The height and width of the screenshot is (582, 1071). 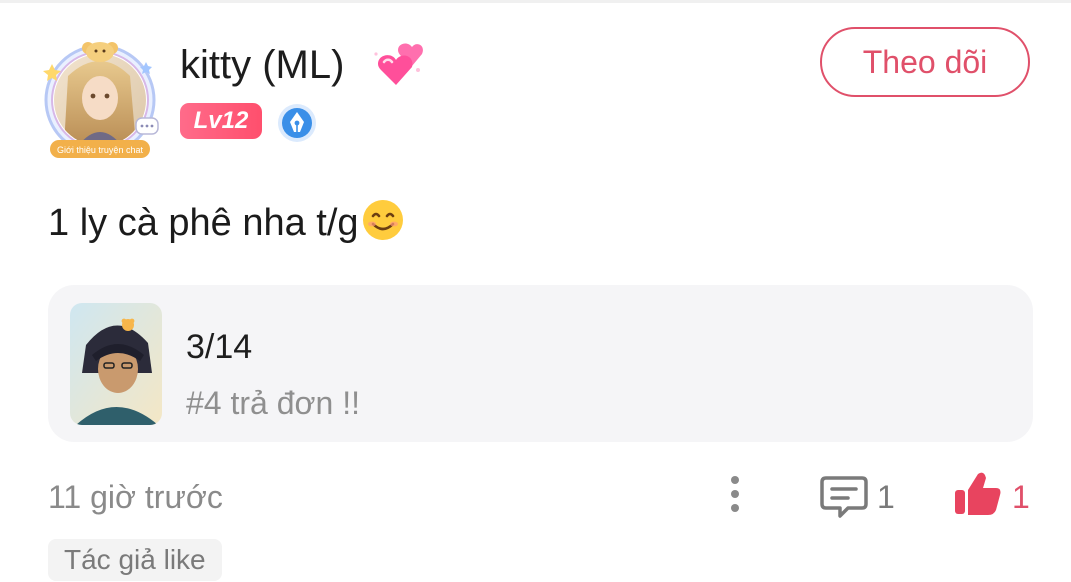 I want to click on avatar-frame-caption: Giới thiệu truyện chat, so click(x=100, y=150).